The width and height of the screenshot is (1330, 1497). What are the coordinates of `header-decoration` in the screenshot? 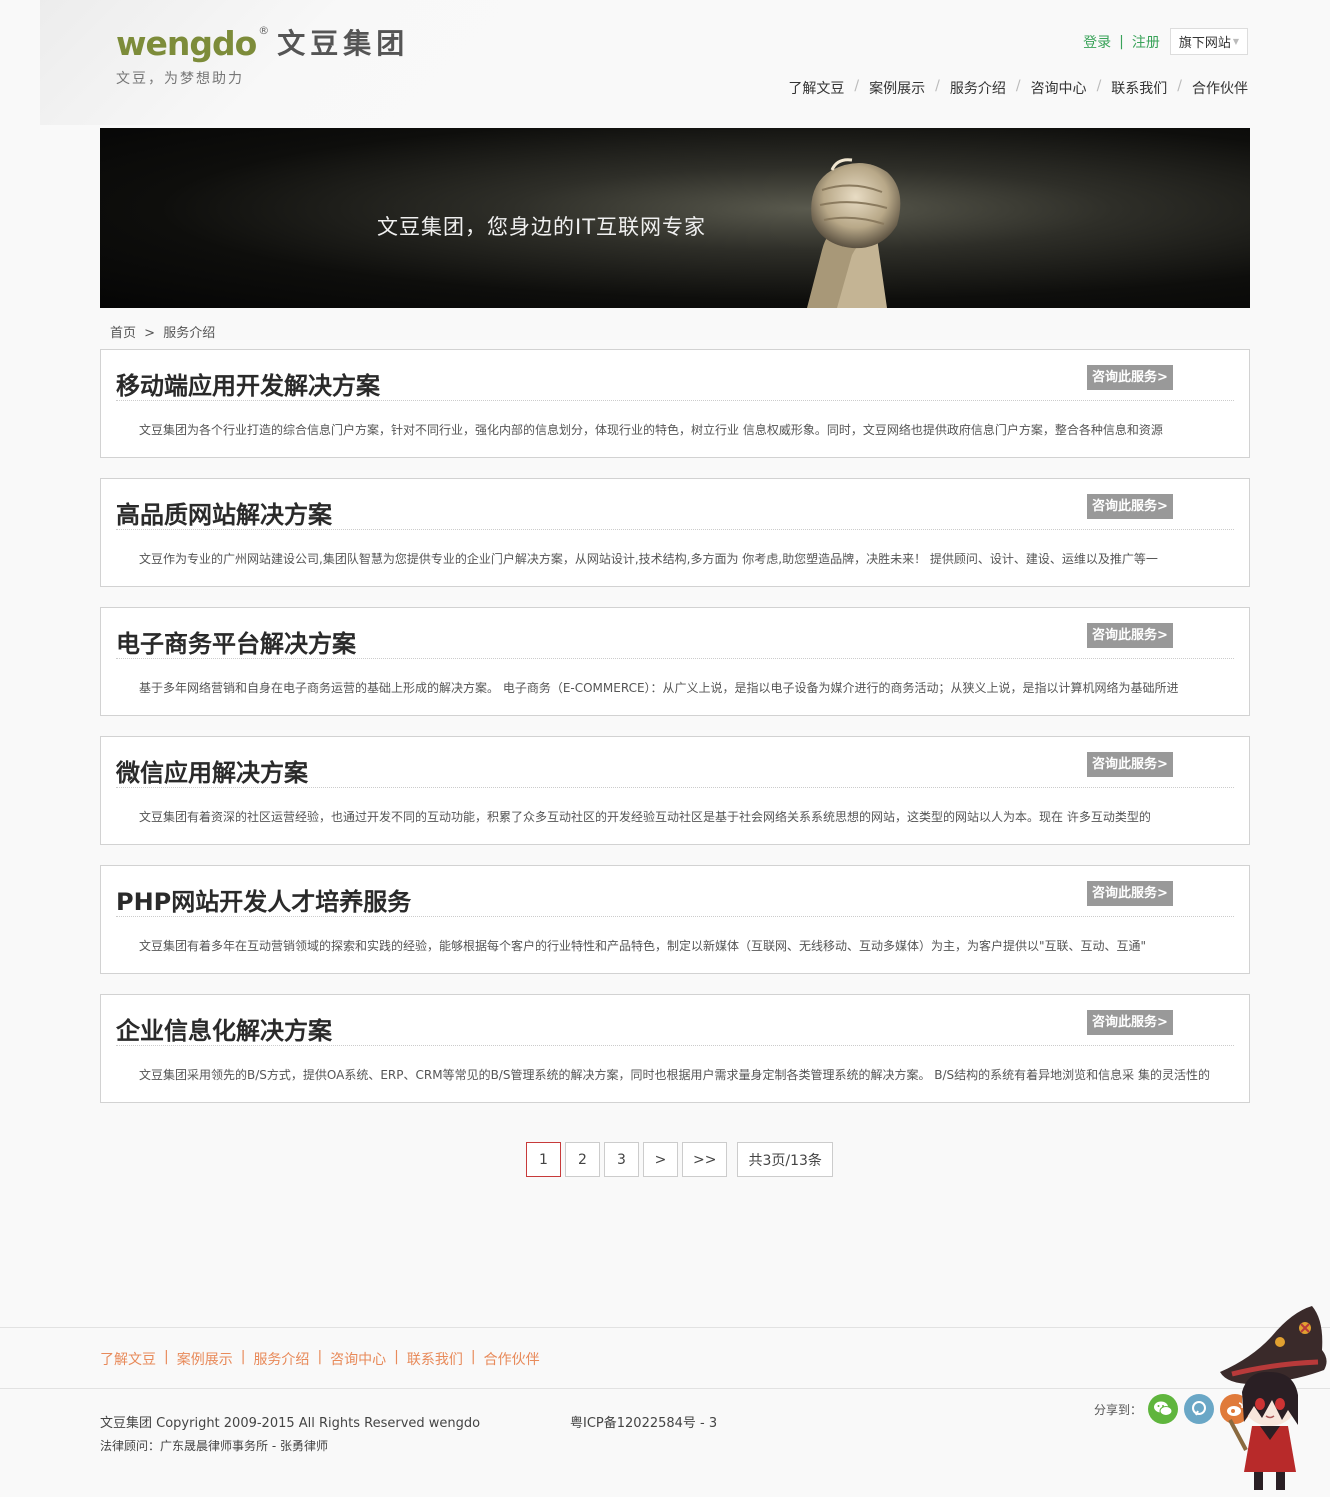 It's located at (270, 62).